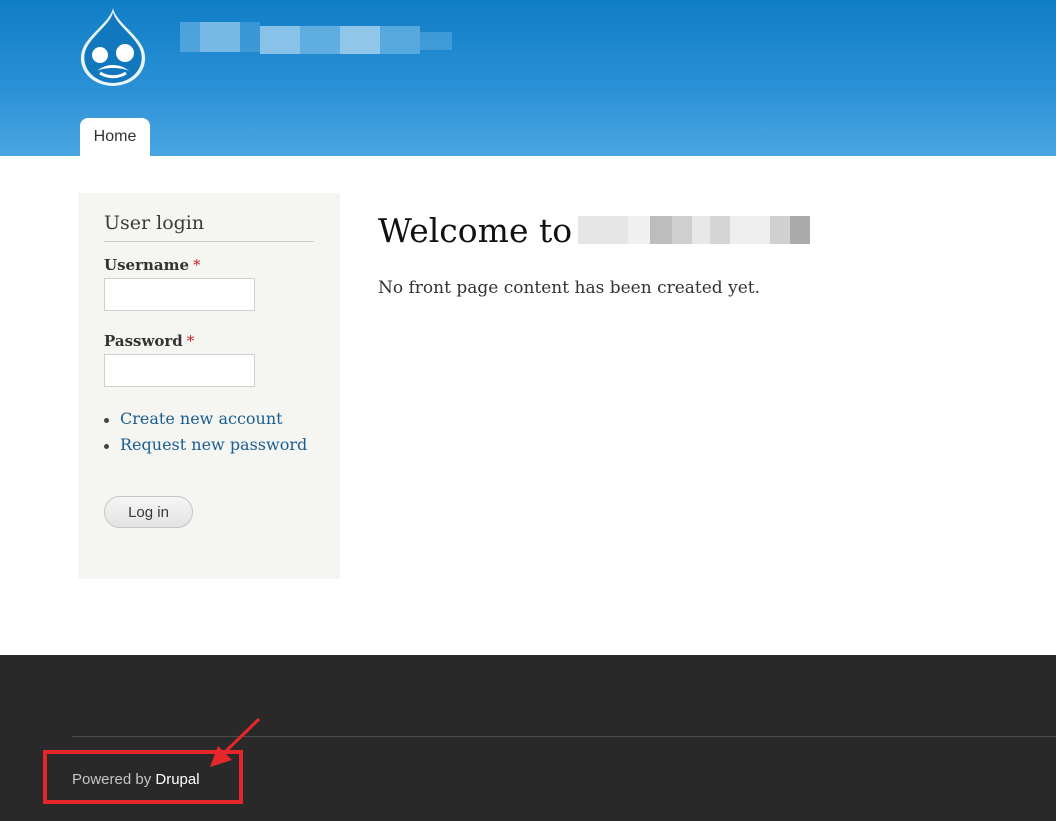 The height and width of the screenshot is (821, 1056). I want to click on create-account-link: Create new account, so click(201, 418).